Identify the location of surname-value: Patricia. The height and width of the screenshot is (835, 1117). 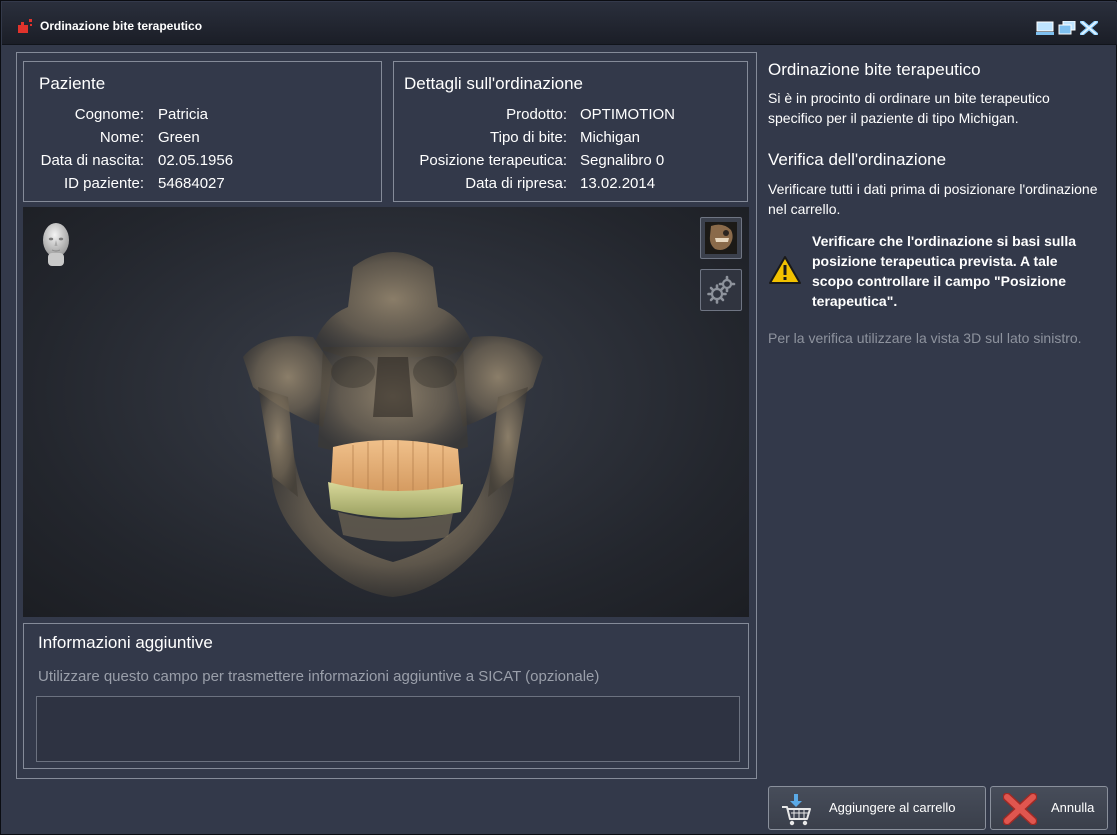
(183, 114).